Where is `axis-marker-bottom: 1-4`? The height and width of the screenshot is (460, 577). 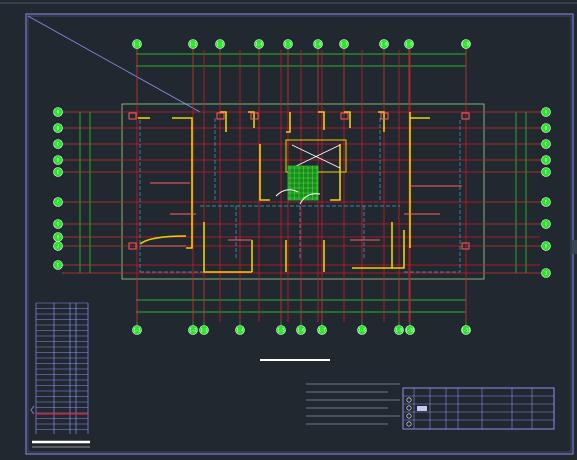
axis-marker-bottom: 1-4 is located at coordinates (240, 330).